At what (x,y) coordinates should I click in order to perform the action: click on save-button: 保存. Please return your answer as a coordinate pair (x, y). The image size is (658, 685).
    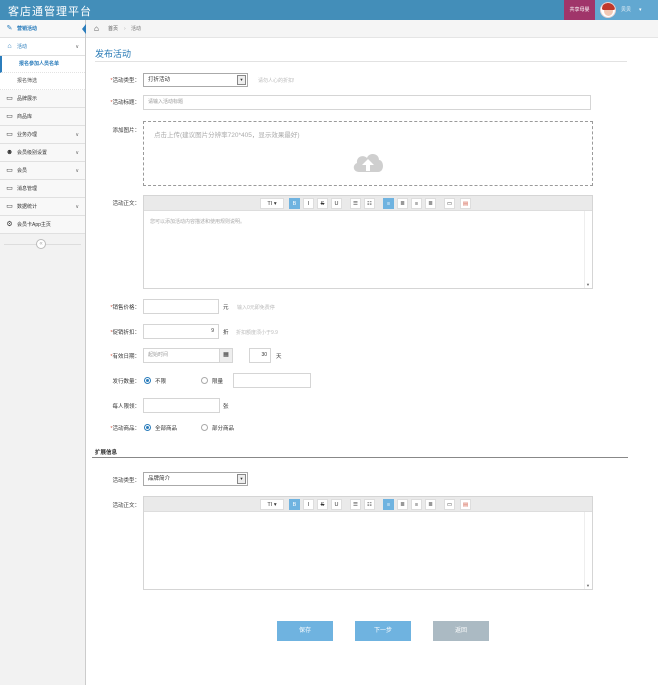
    Looking at the image, I should click on (305, 631).